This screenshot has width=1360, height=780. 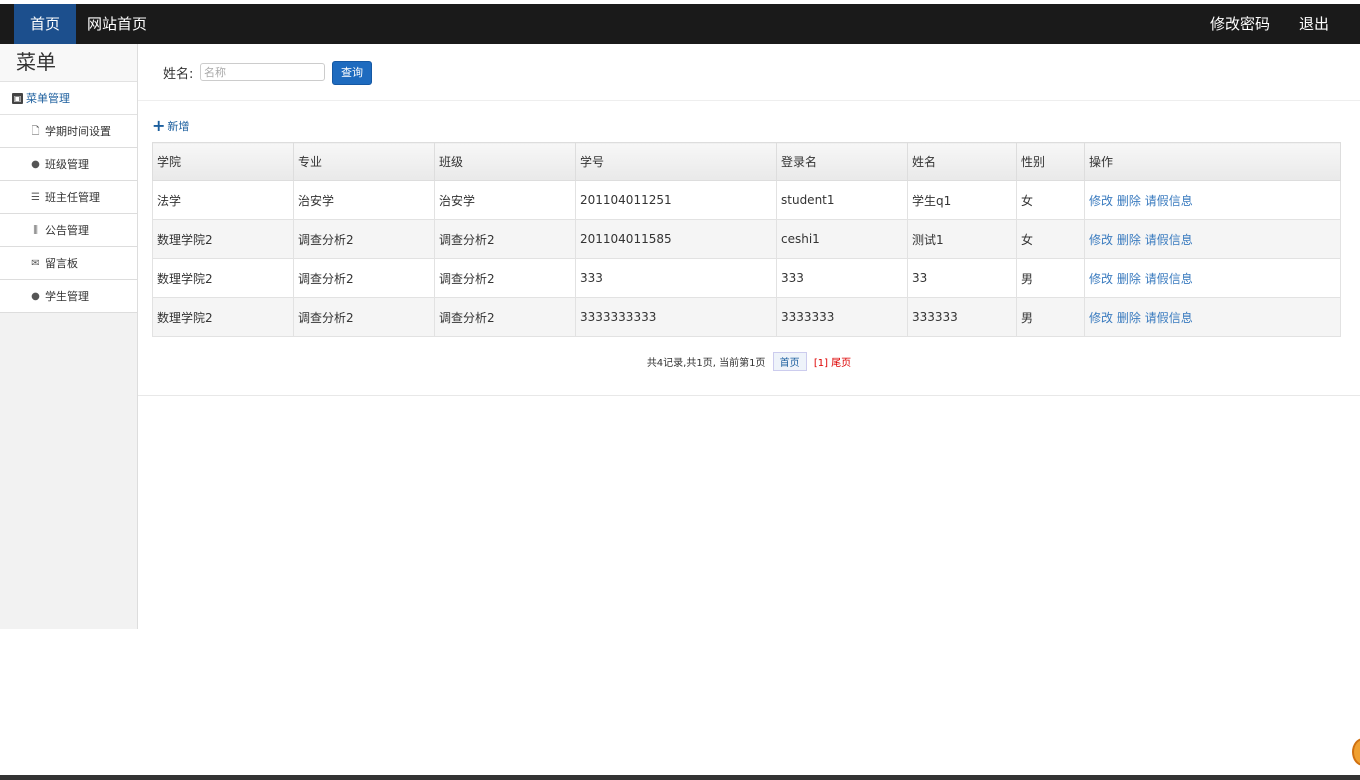 What do you see at coordinates (68, 63) in the screenshot?
I see `sidebar-title: 菜单` at bounding box center [68, 63].